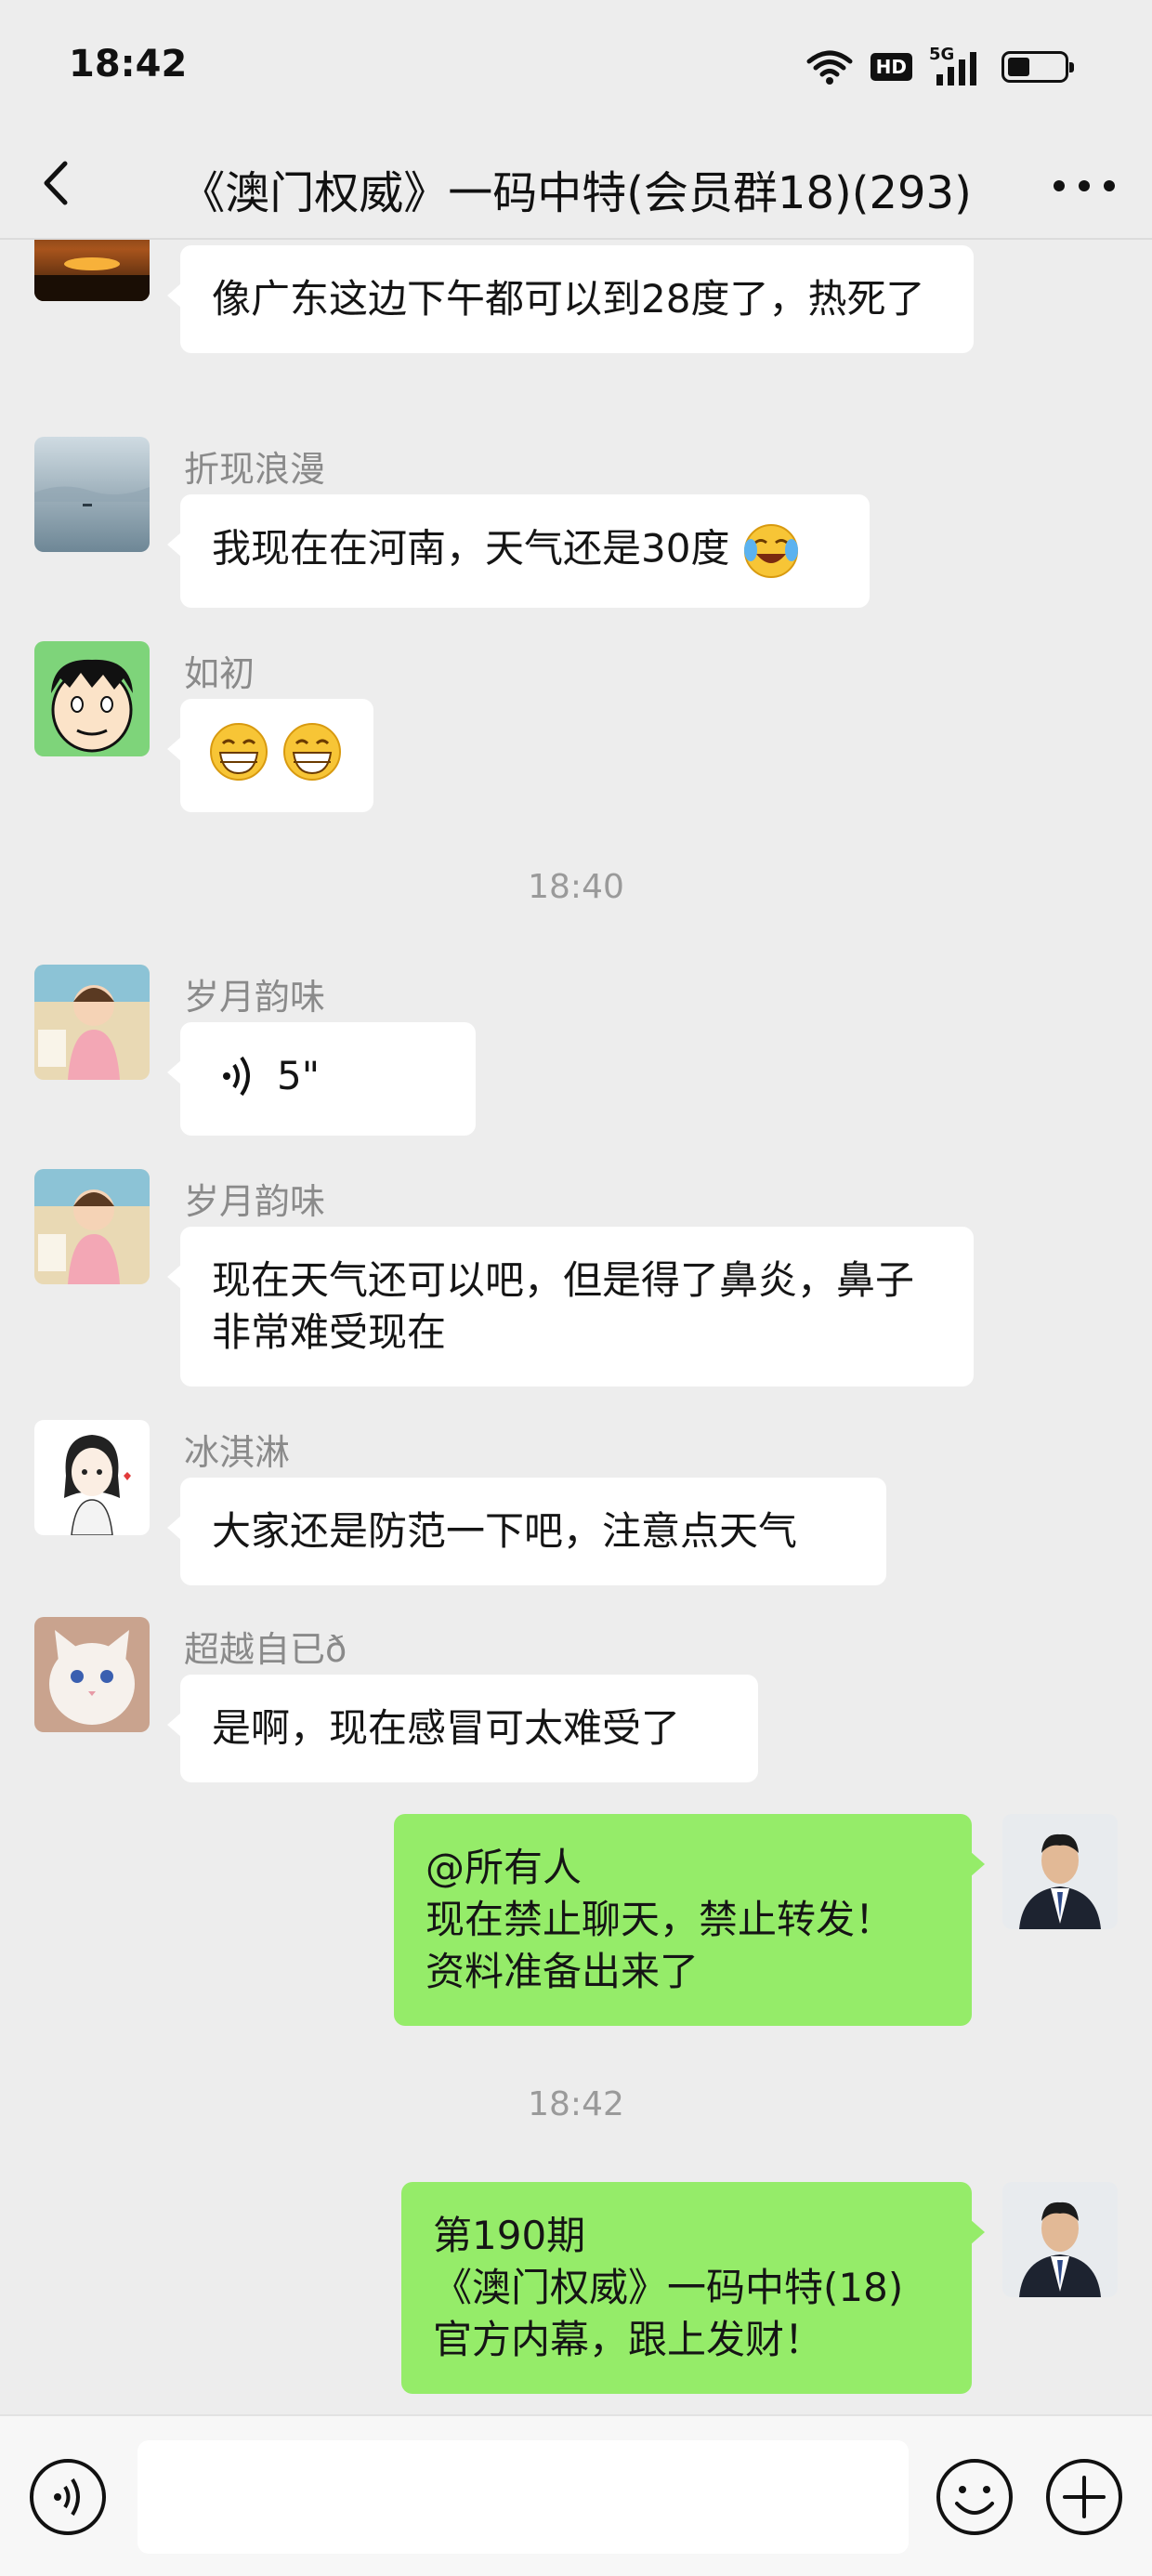  What do you see at coordinates (321, 1079) in the screenshot?
I see `voice-message-bubble: 5"` at bounding box center [321, 1079].